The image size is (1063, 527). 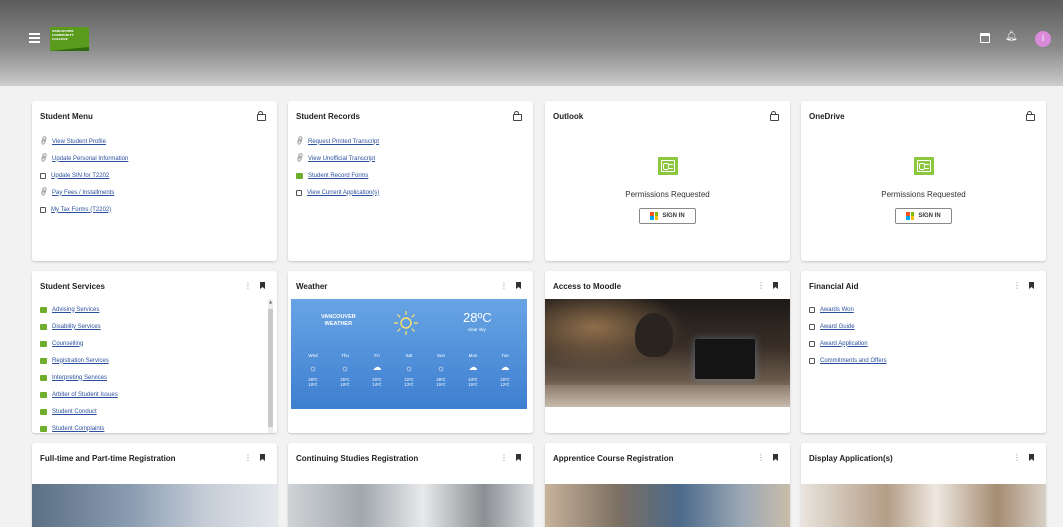 I want to click on weather-city-sub: WEATHER, so click(x=338, y=324).